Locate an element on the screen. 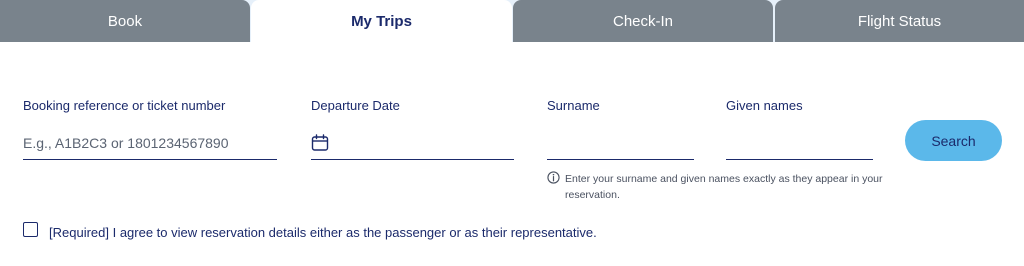  info-icon is located at coordinates (553, 177).